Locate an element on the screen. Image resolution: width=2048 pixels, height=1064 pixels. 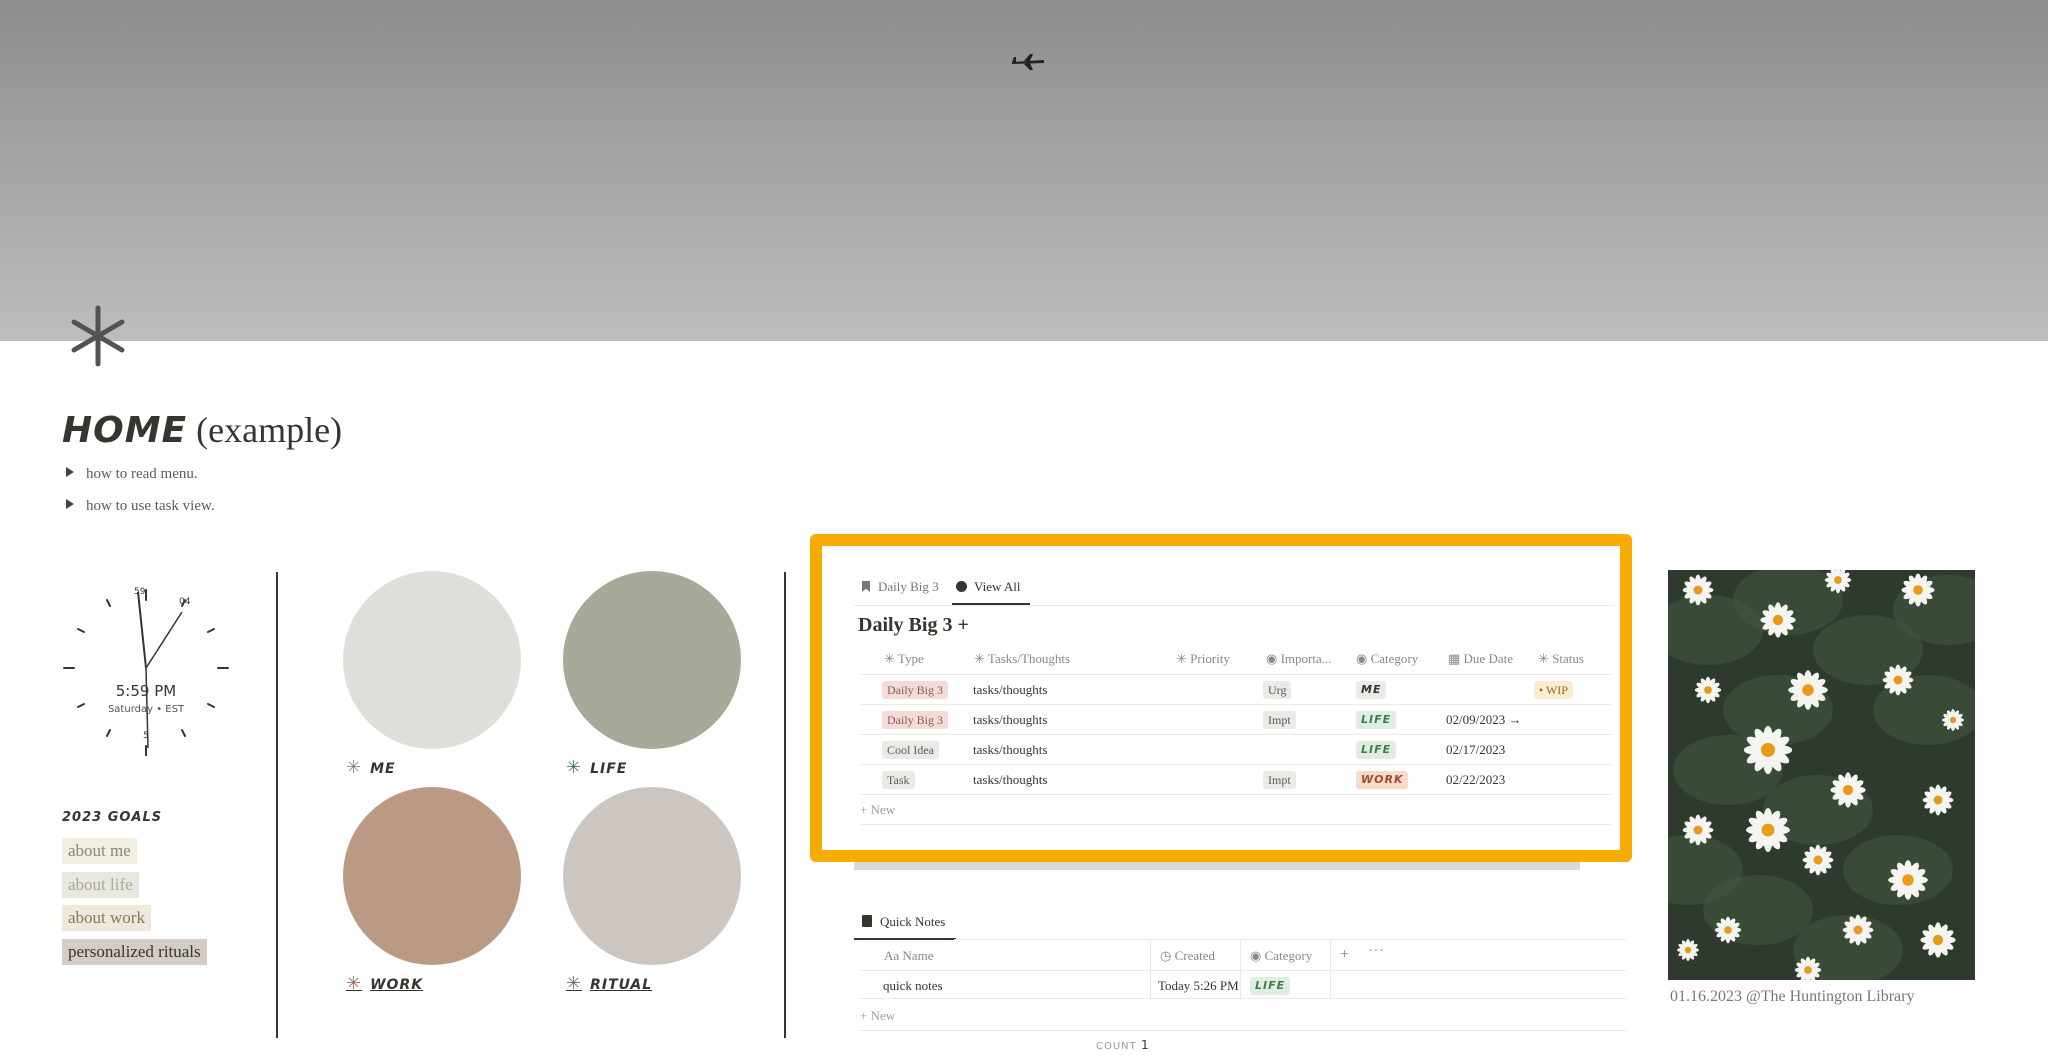
clock-widget: 59 04 5 5:59 PM Saturday • EST is located at coordinates (146, 668).